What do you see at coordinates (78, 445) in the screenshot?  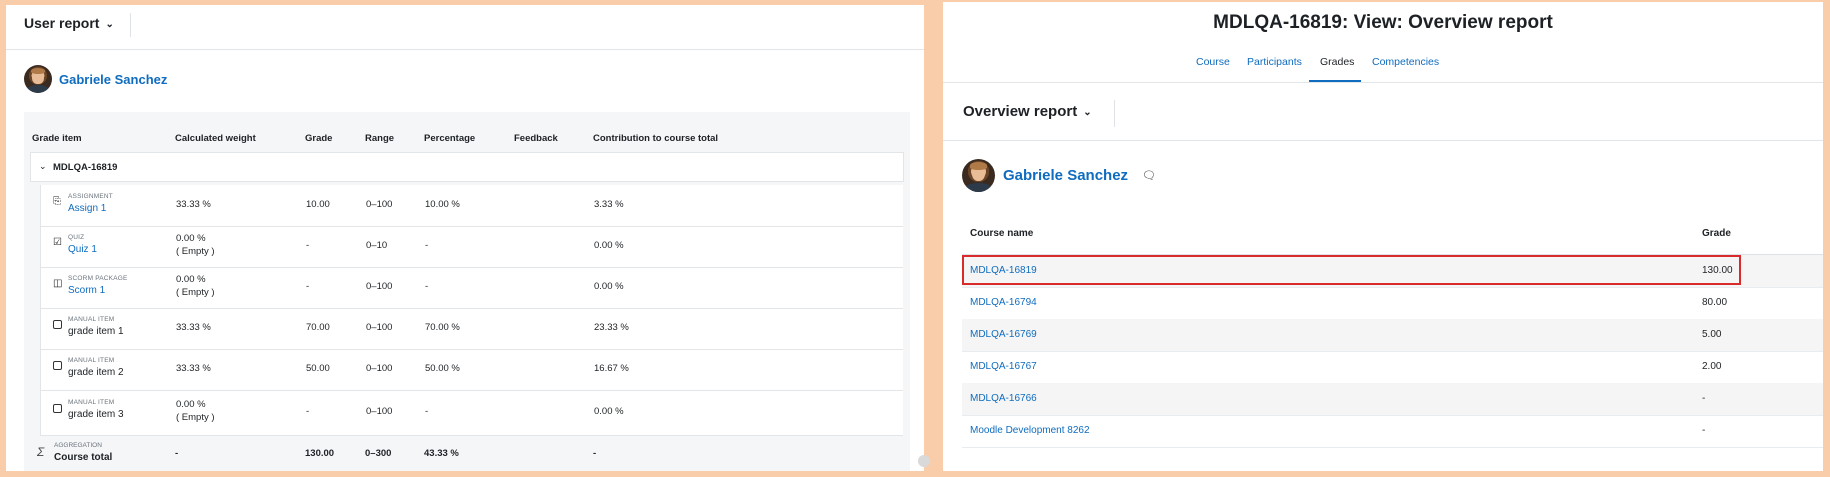 I see `total-type: AGGREGATION` at bounding box center [78, 445].